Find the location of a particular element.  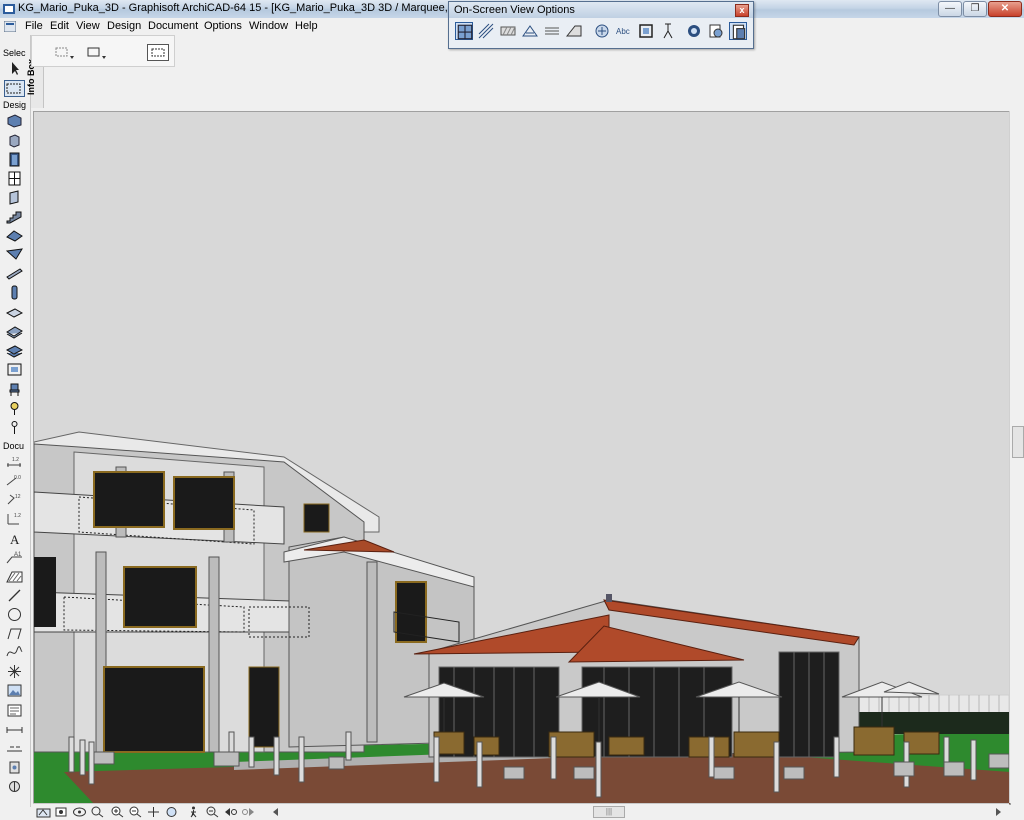

wall-tool-icon is located at coordinates (14, 120).